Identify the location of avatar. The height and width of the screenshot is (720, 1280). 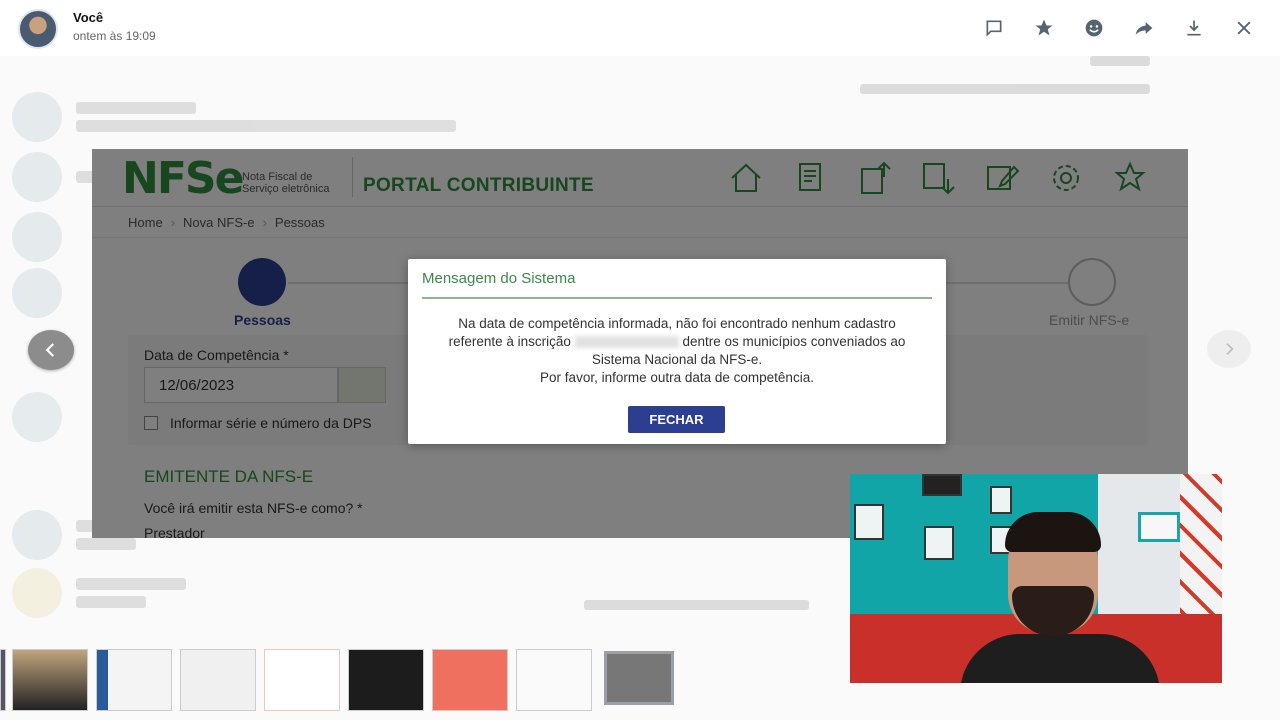
(38, 29).